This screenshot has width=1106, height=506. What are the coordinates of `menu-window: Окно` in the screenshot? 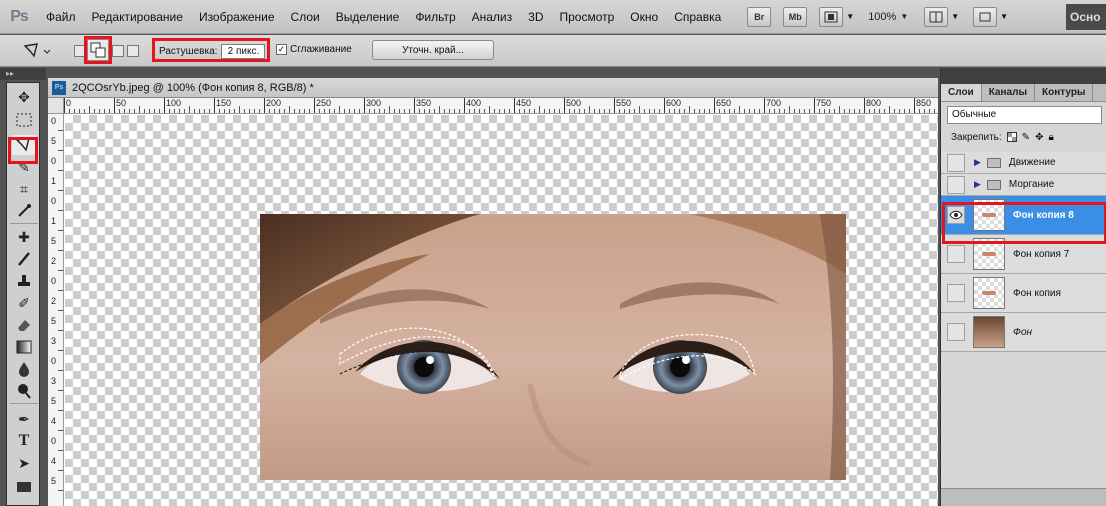 It's located at (644, 17).